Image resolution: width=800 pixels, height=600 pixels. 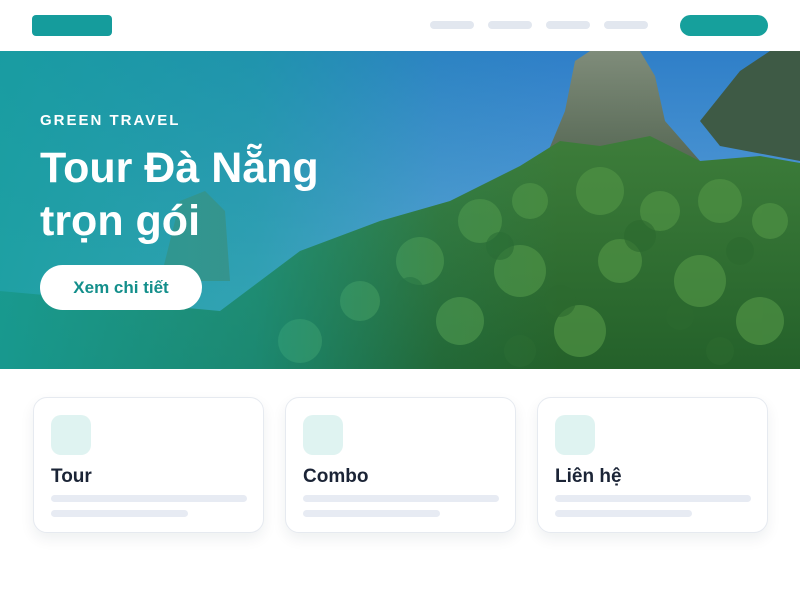 I want to click on top-header, so click(x=400, y=25).